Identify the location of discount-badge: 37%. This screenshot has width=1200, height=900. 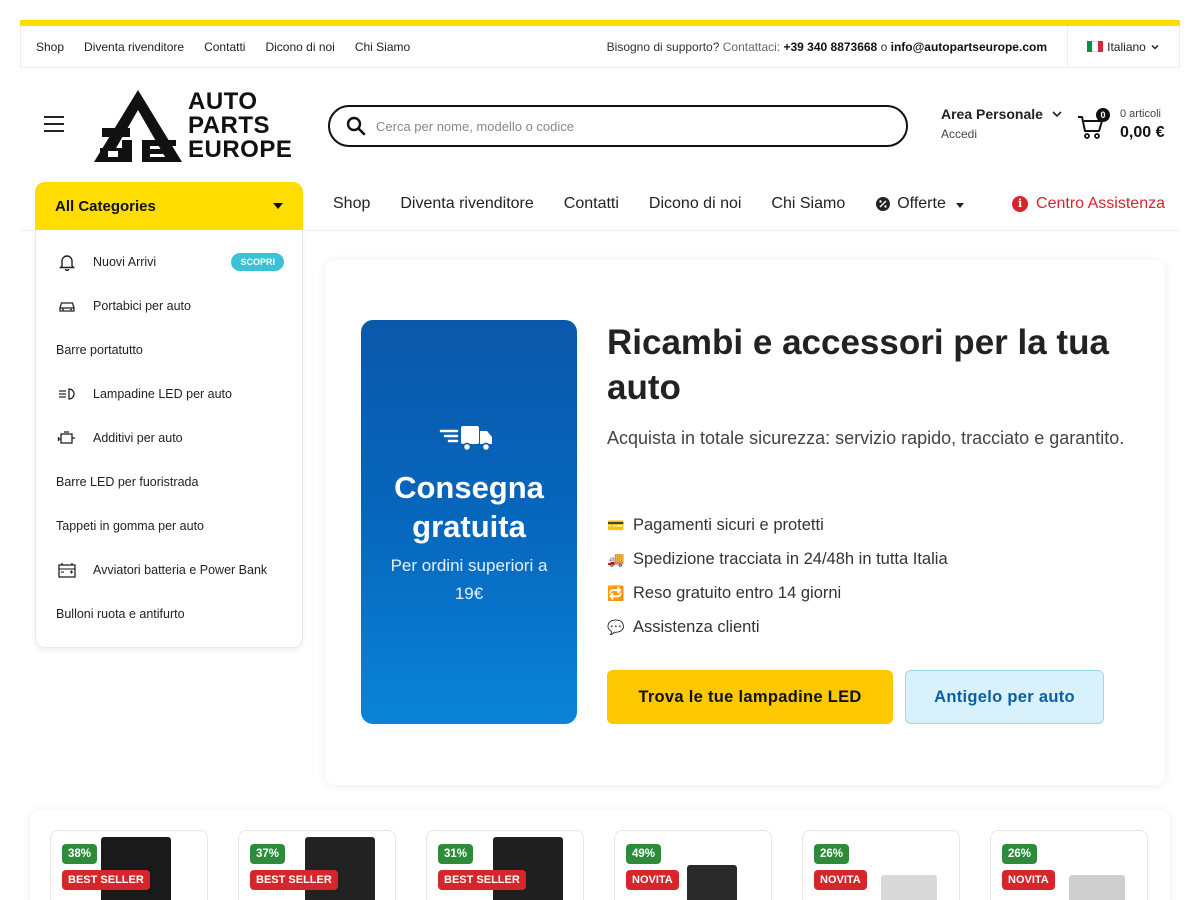
(268, 854).